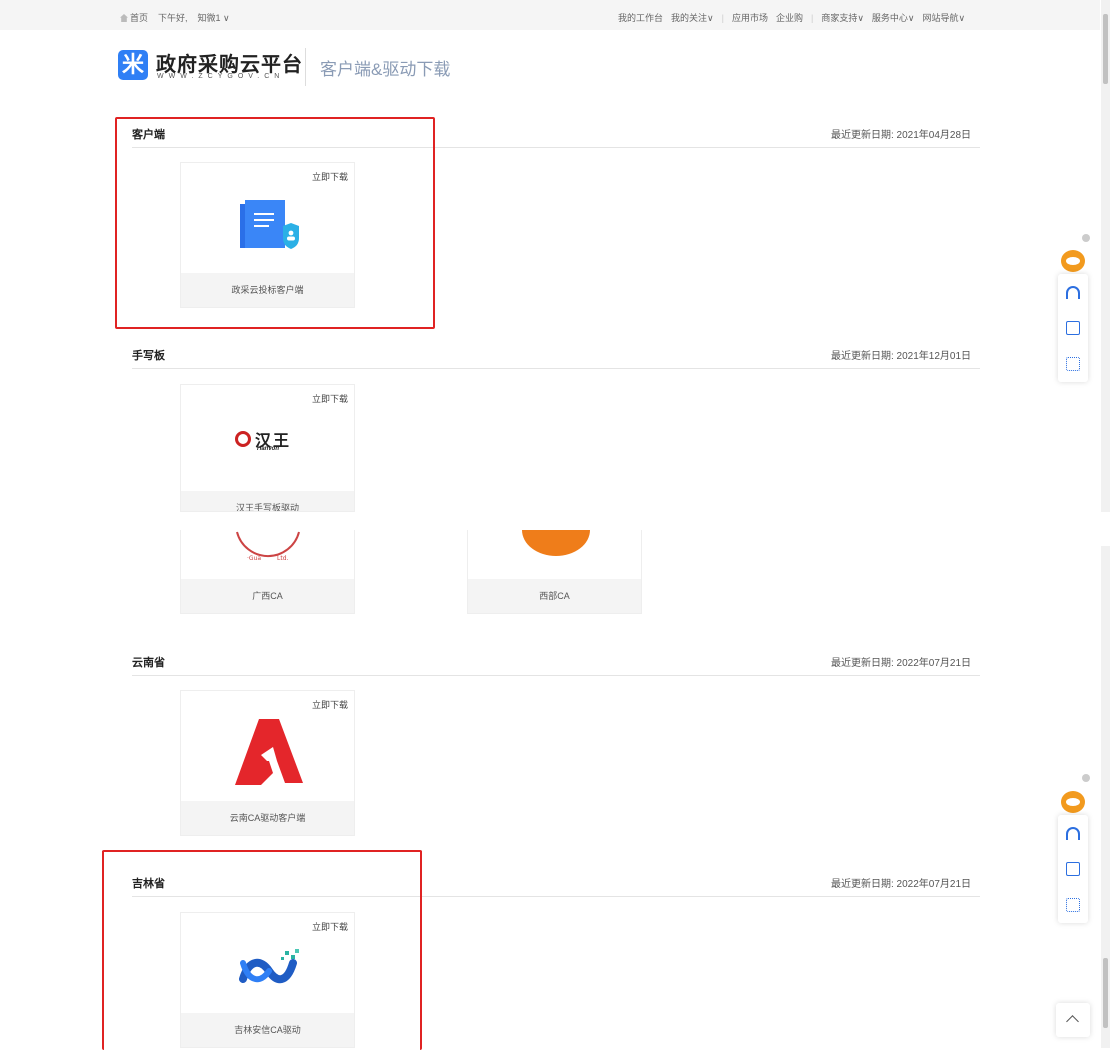 This screenshot has width=1110, height=1050. I want to click on nav-workbench: 我的工作台, so click(640, 17).